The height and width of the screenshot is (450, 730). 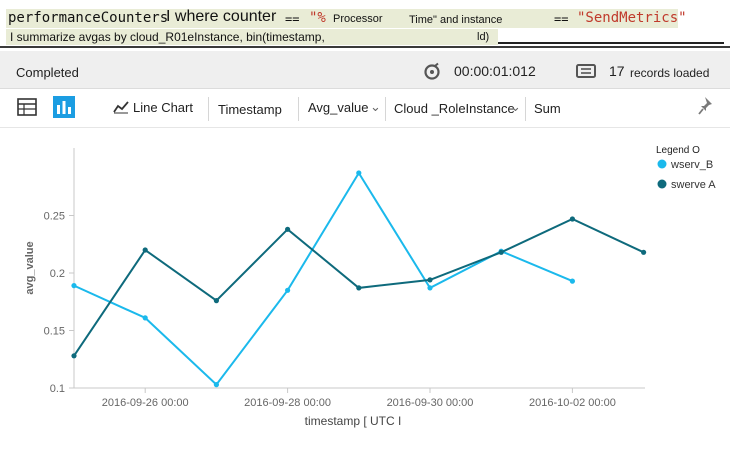 I want to click on query-where-clause: I where counter, so click(x=221, y=16).